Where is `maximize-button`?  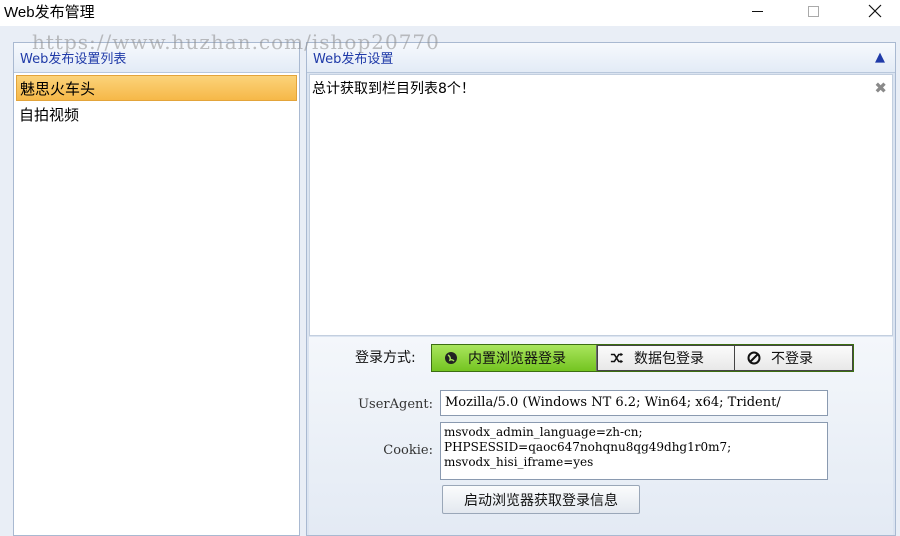 maximize-button is located at coordinates (813, 11).